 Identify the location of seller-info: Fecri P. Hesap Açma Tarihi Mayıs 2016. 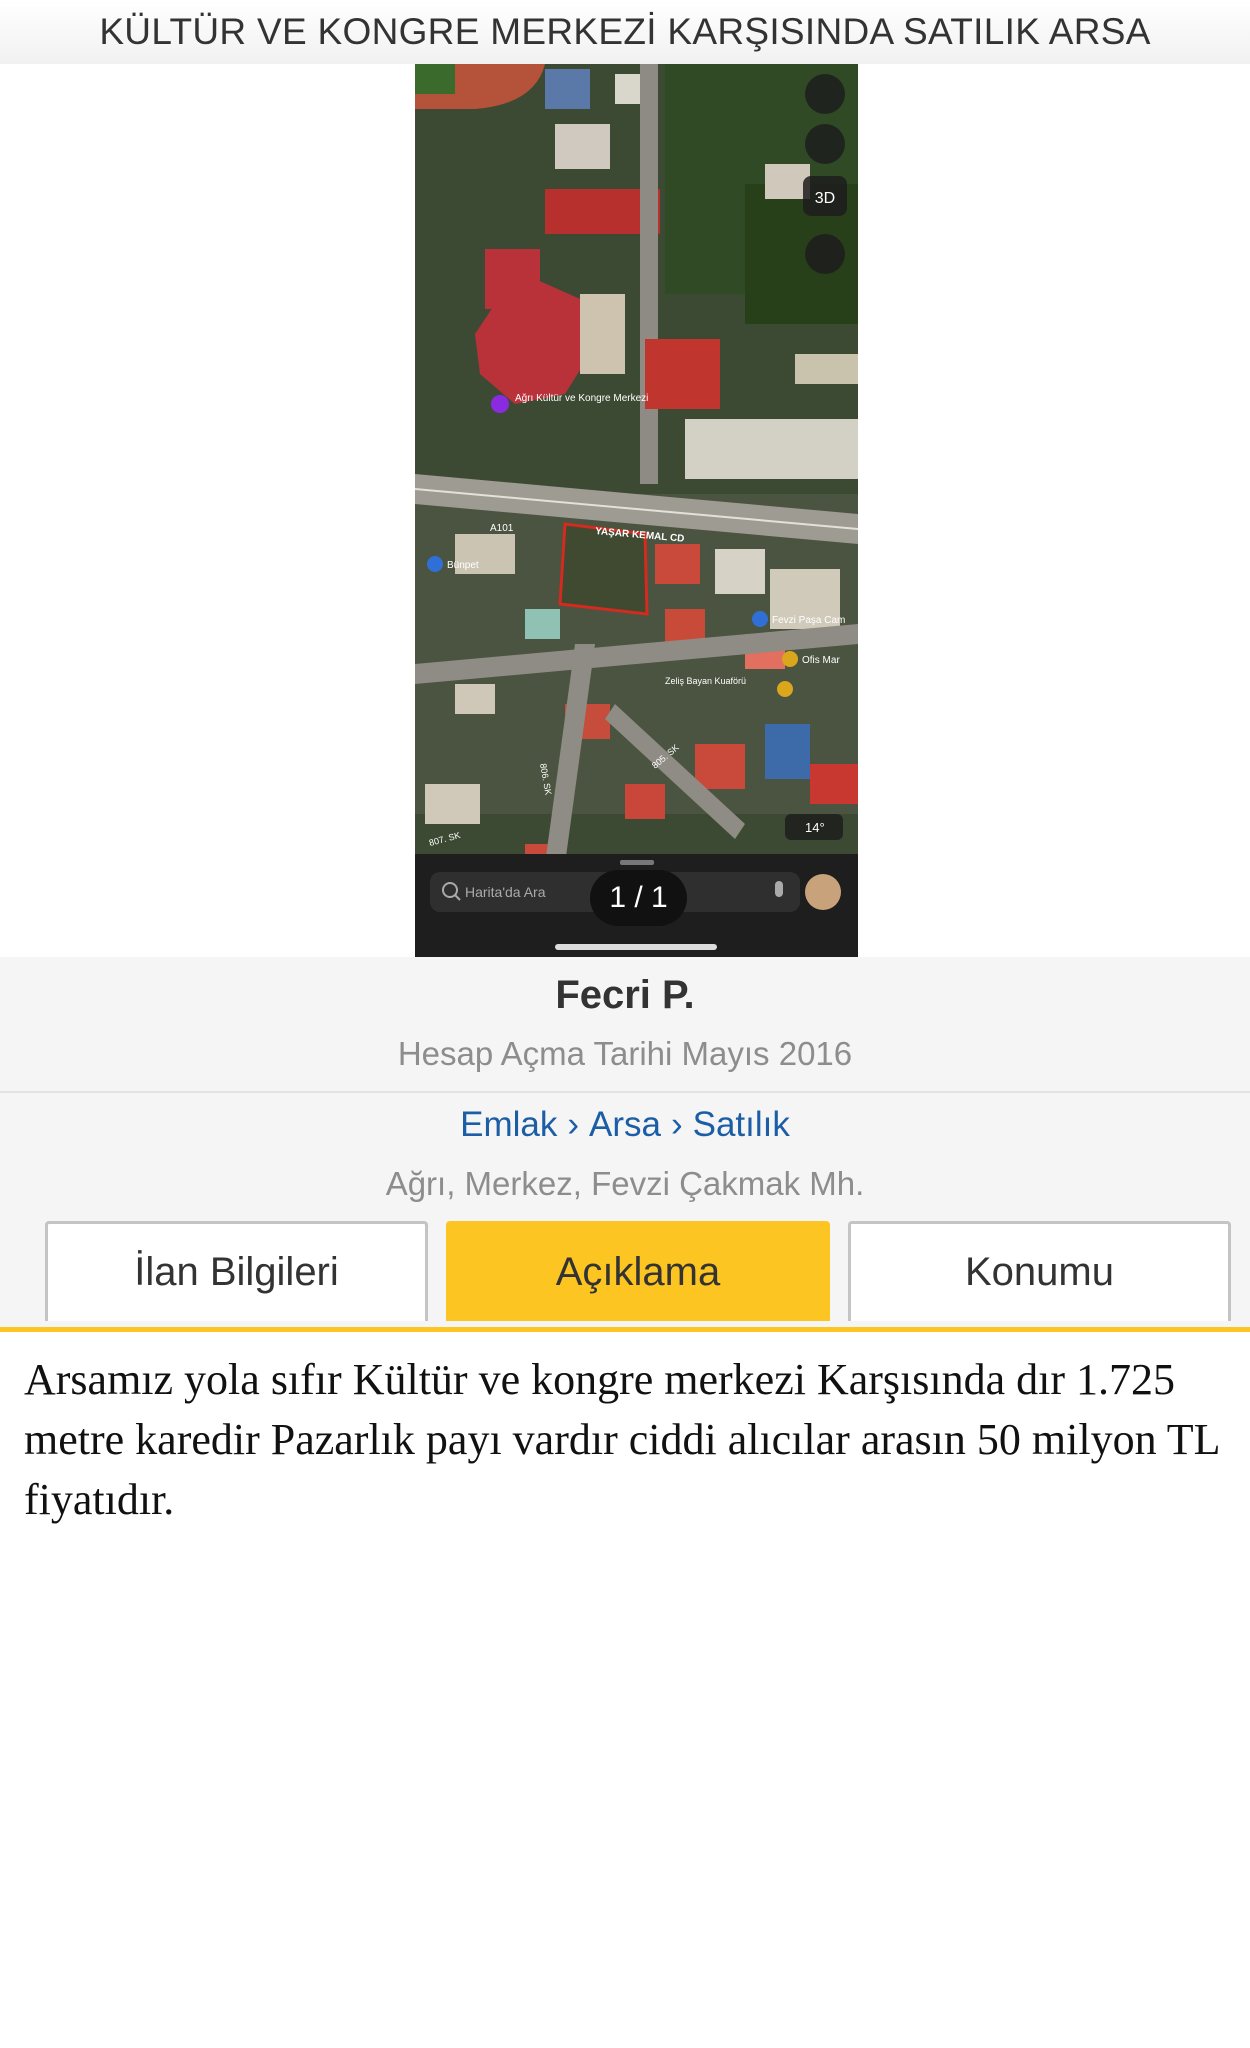
(625, 1025).